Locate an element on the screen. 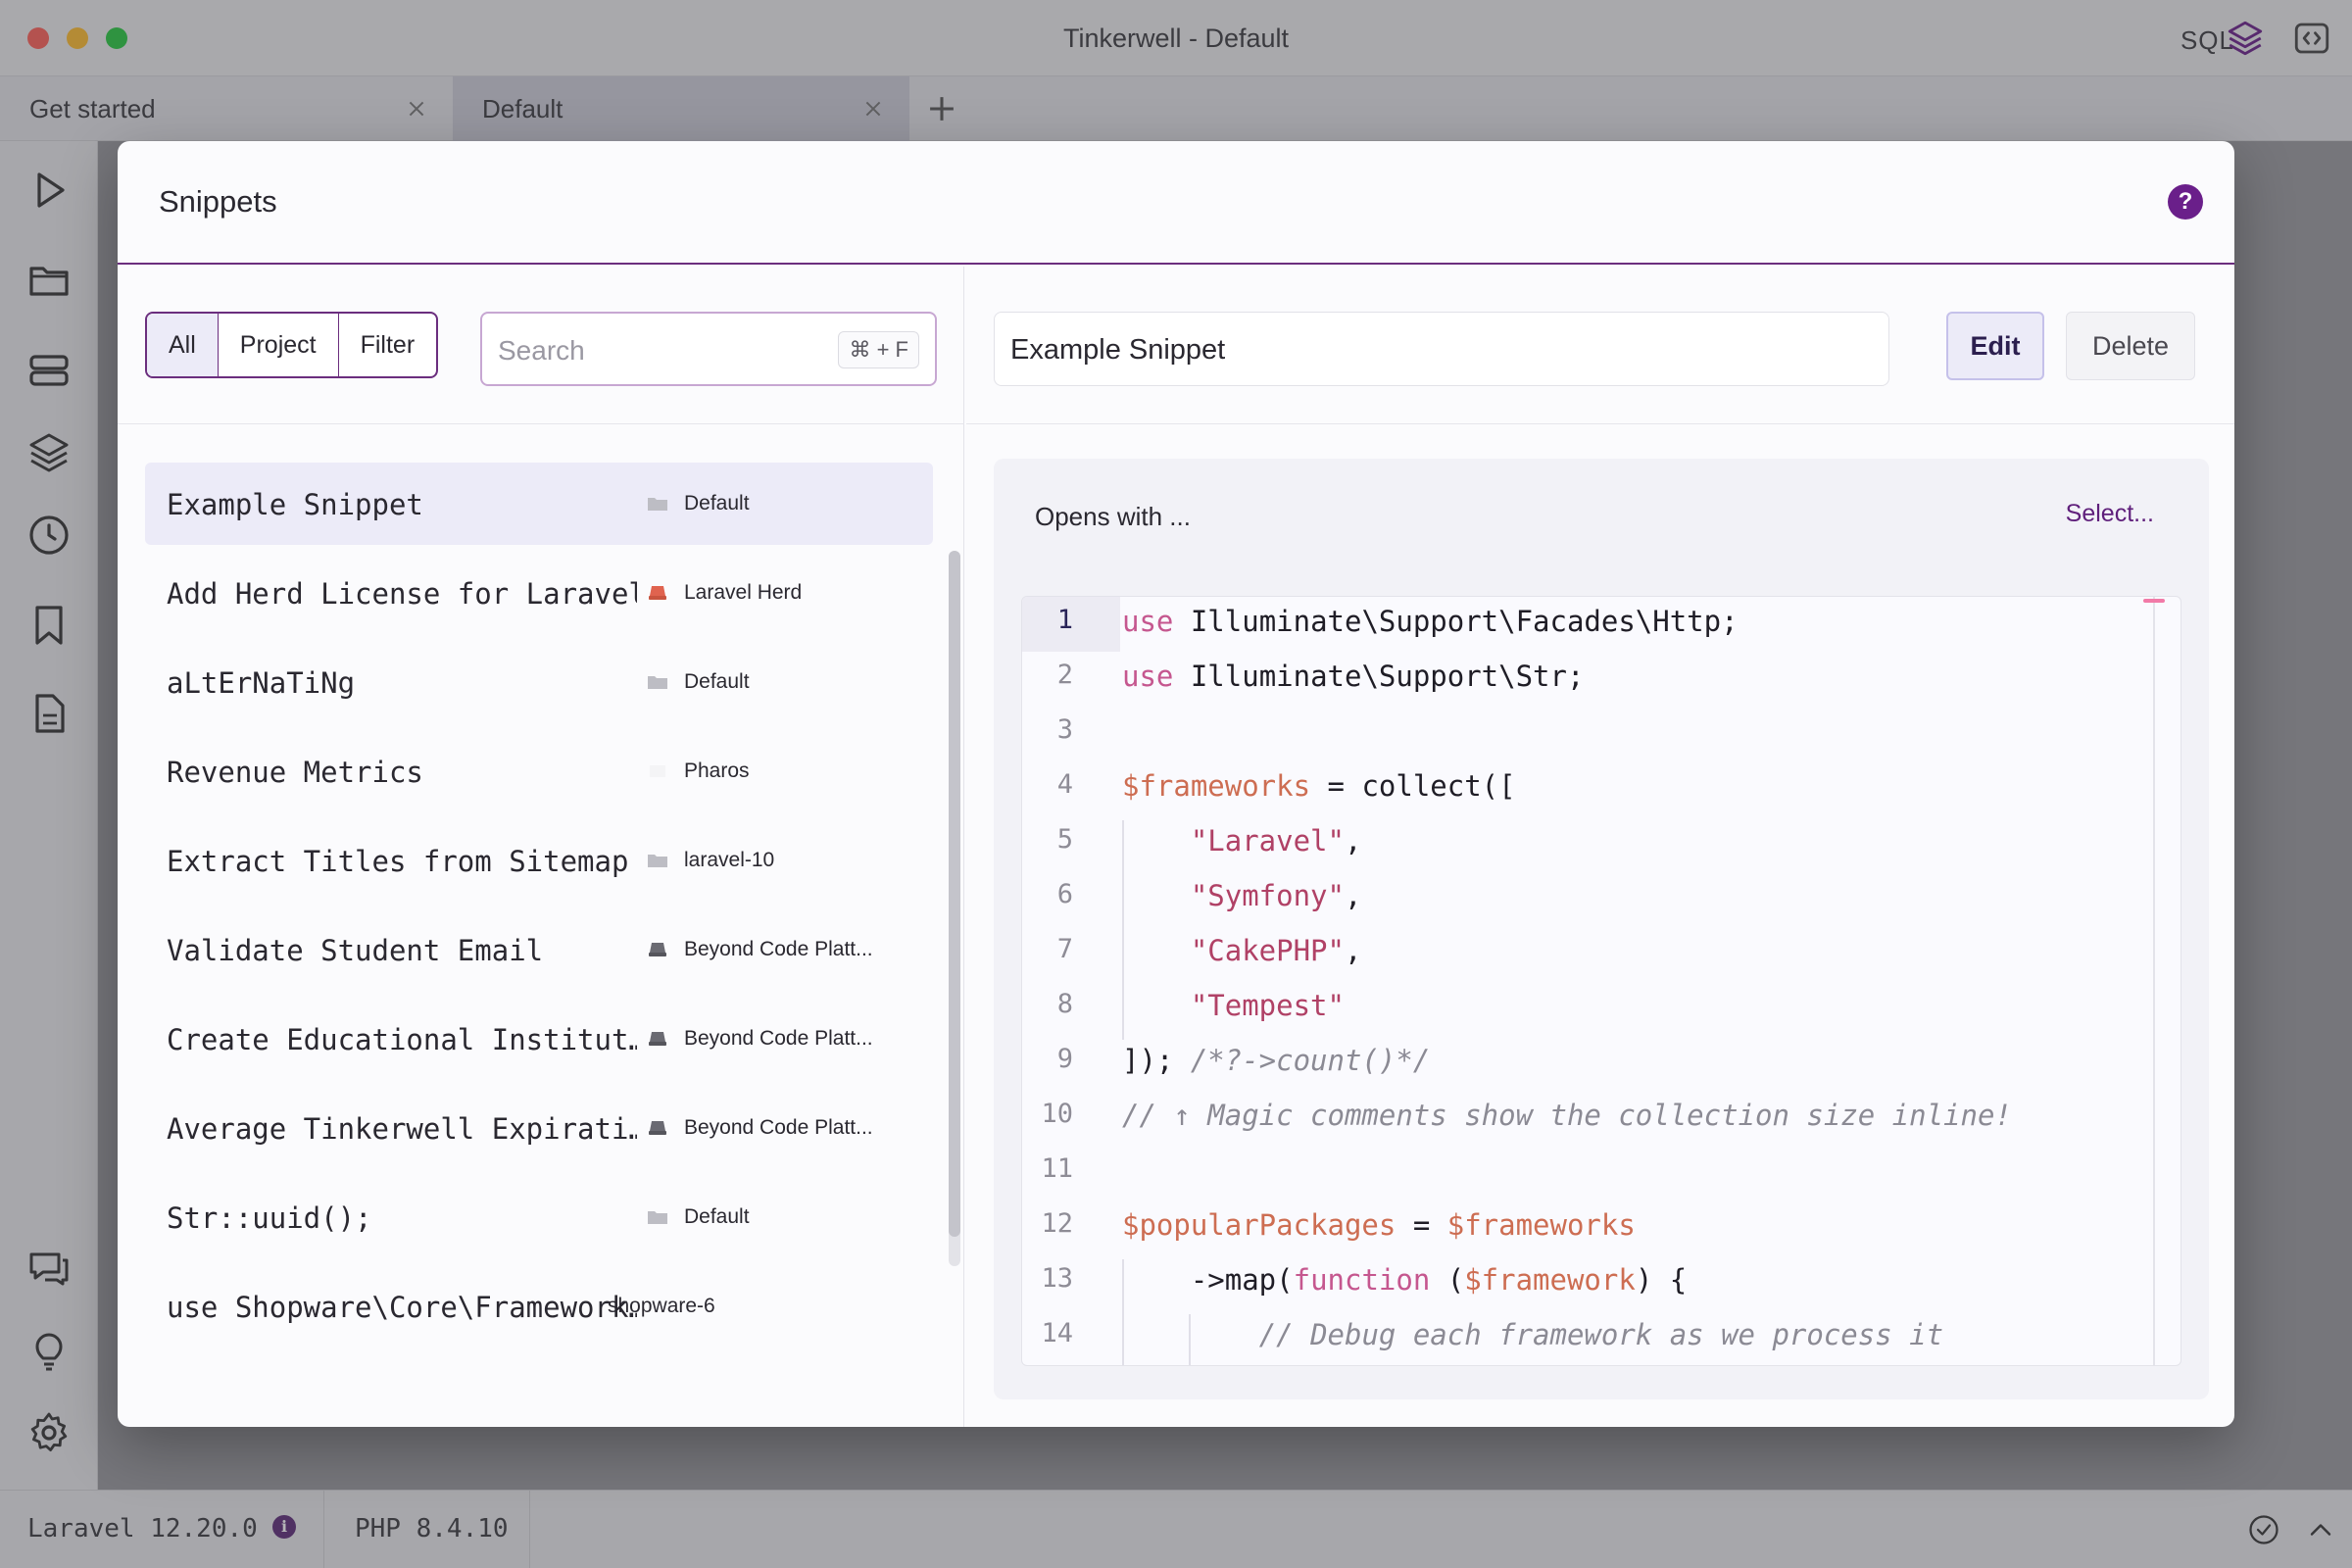  code-line: $popularPackages = $frameworks is located at coordinates (1379, 1225).